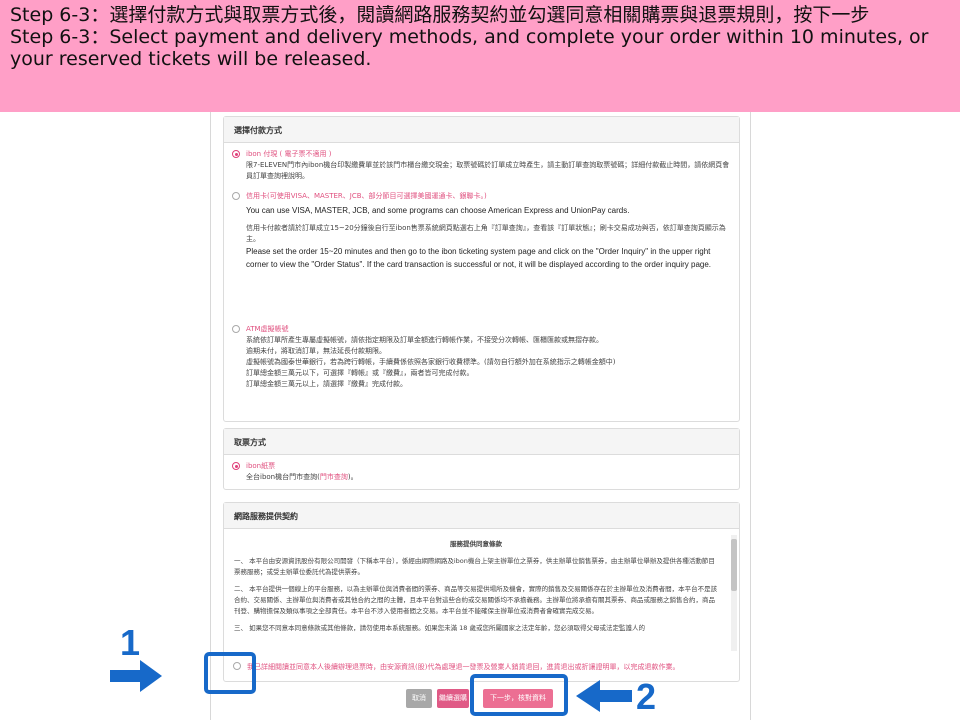  Describe the element at coordinates (261, 466) in the screenshot. I see `delivery-option-title: ibon紙票` at that location.